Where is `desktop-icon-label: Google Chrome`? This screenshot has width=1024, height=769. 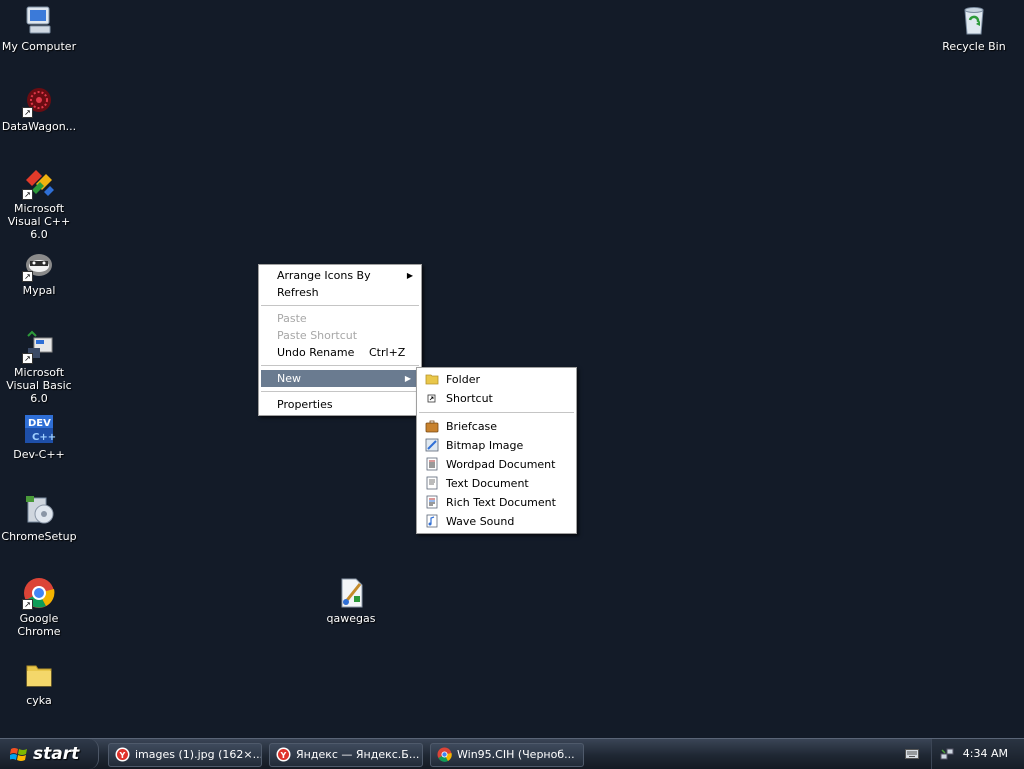 desktop-icon-label: Google Chrome is located at coordinates (39, 625).